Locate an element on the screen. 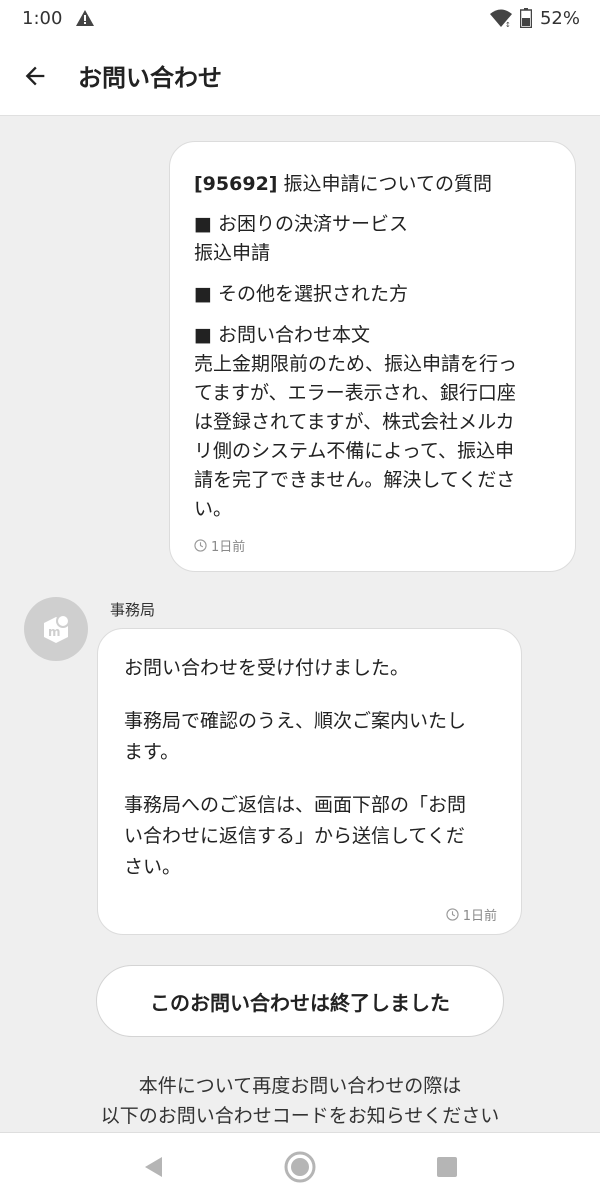 This screenshot has height=1200, width=600. square-recents-icon is located at coordinates (446, 1166).